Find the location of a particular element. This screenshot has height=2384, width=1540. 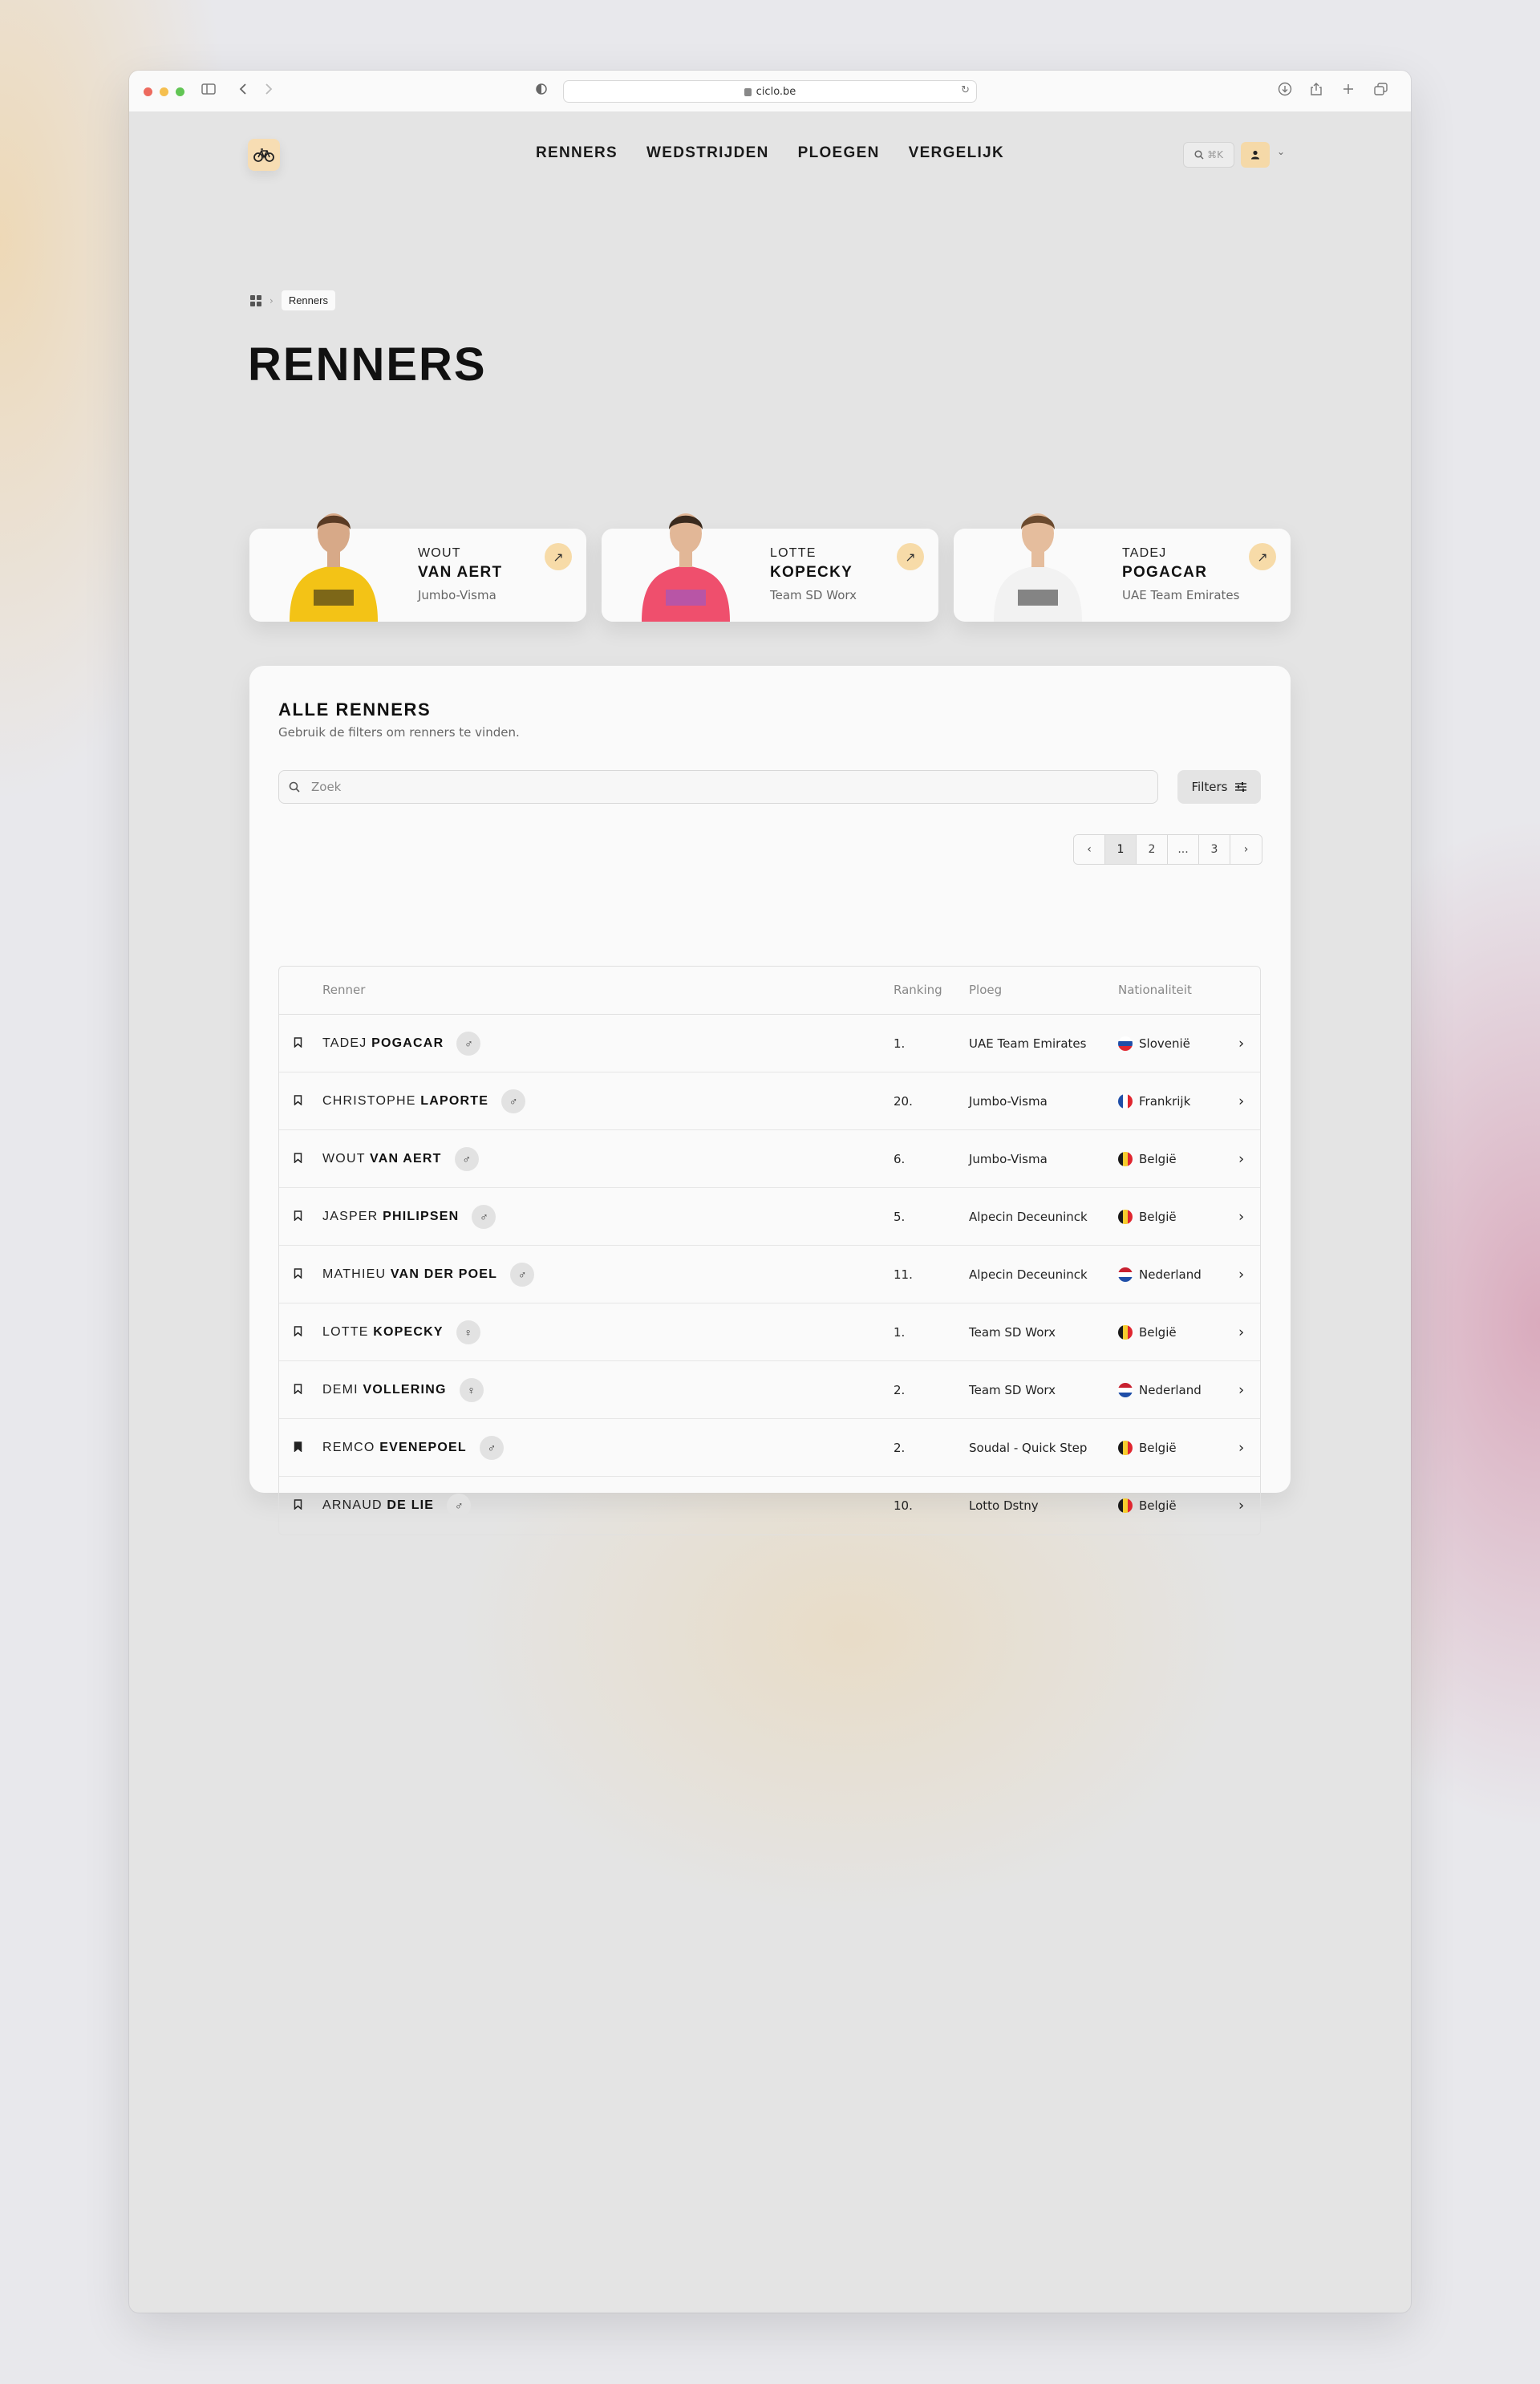

rider-nationality: Frankrijk is located at coordinates (1154, 1101).